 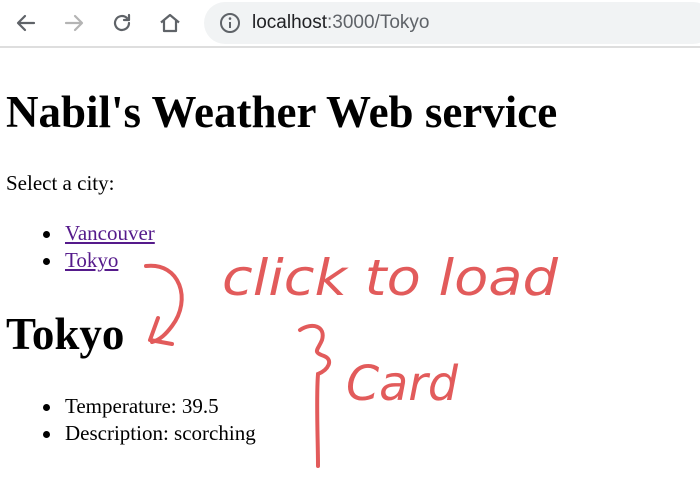 I want to click on forward-button, so click(x=74, y=23).